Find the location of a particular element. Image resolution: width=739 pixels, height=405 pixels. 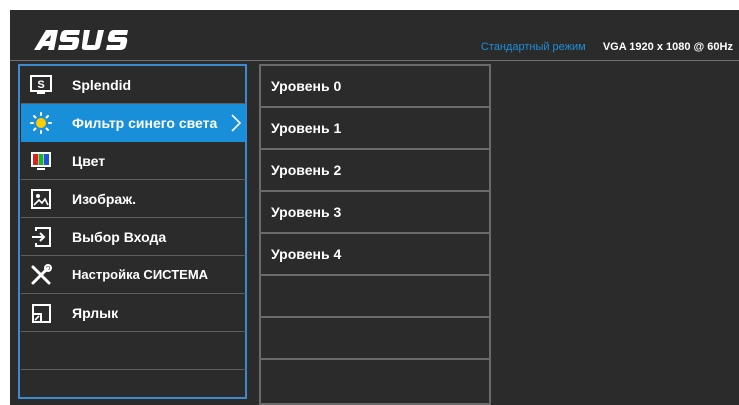

submenu-item-level-1: Уровень 1 is located at coordinates (375, 129).